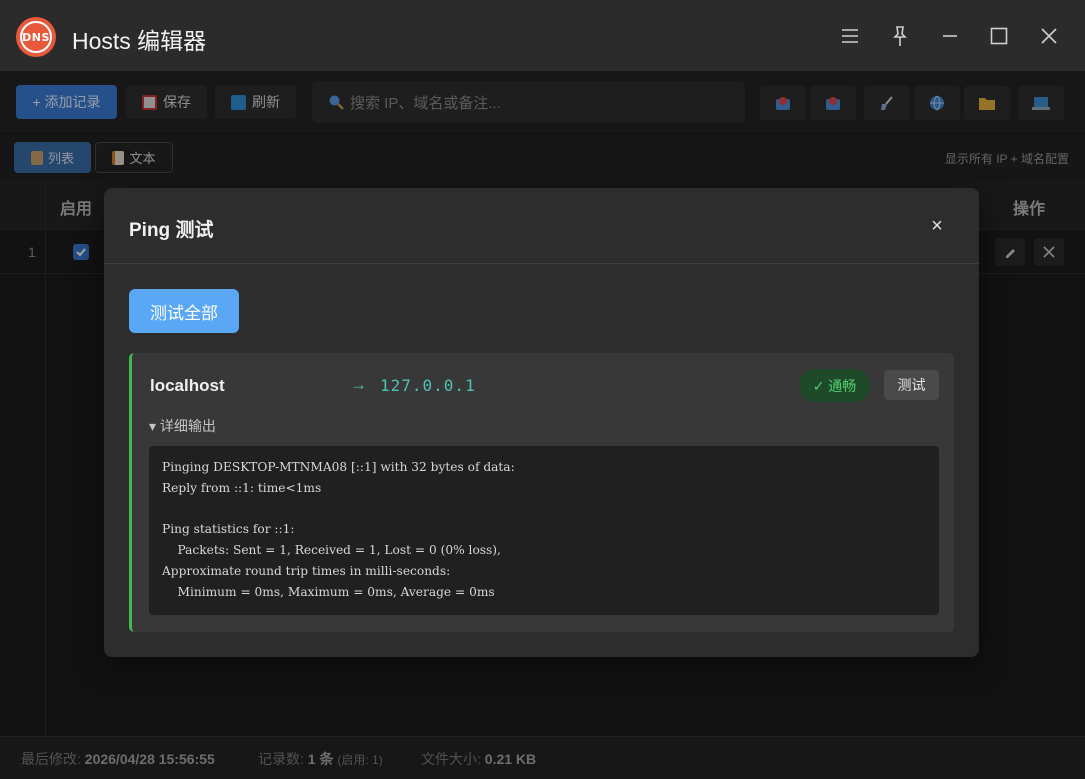  What do you see at coordinates (900, 36) in the screenshot?
I see `pin-icon` at bounding box center [900, 36].